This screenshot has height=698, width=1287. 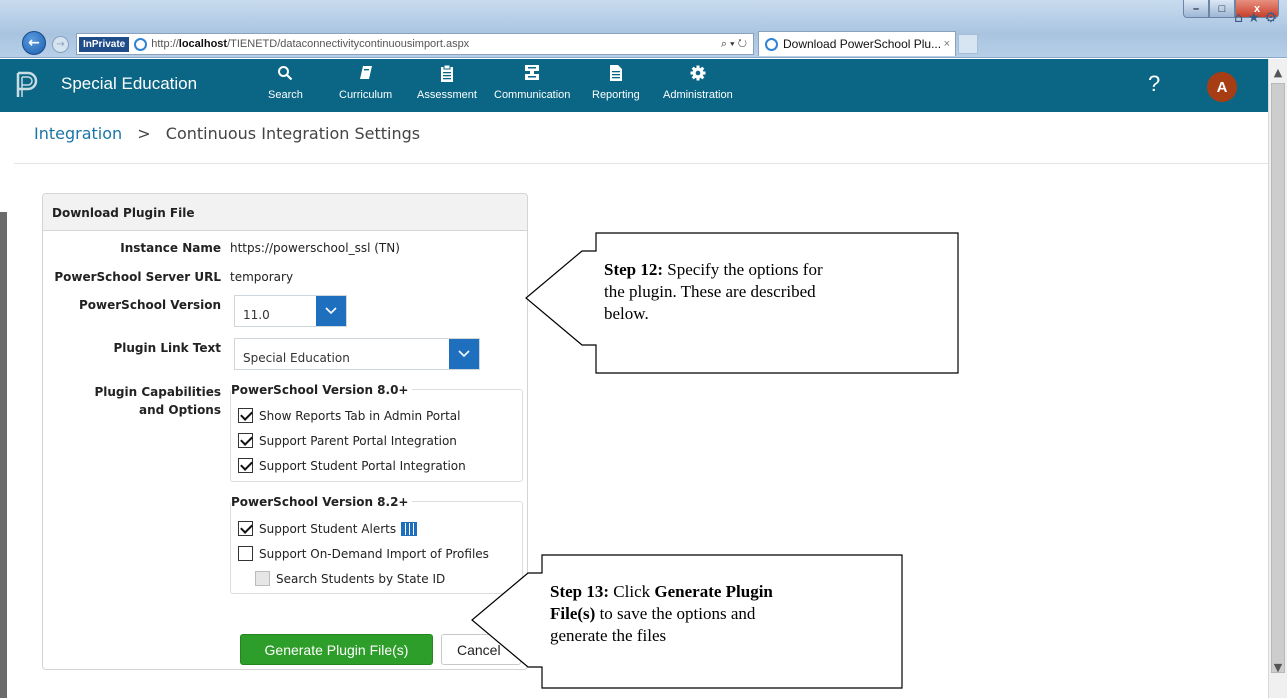 I want to click on version-8-2-title: PowerSchool Version 8.2+, so click(x=322, y=502).